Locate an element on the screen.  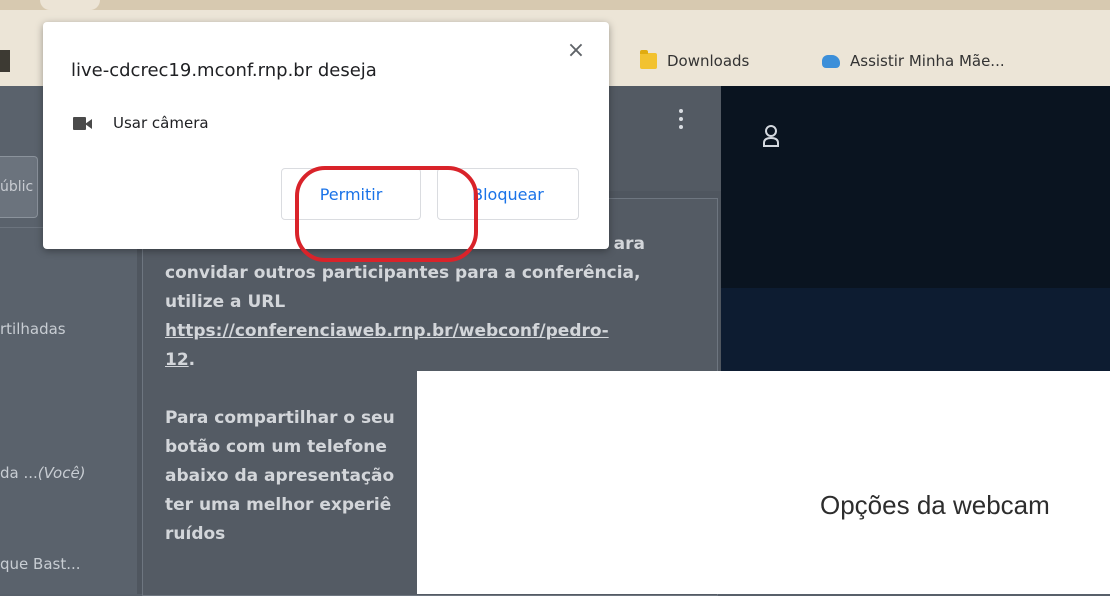
bookmark-label: Downloads is located at coordinates (708, 61).